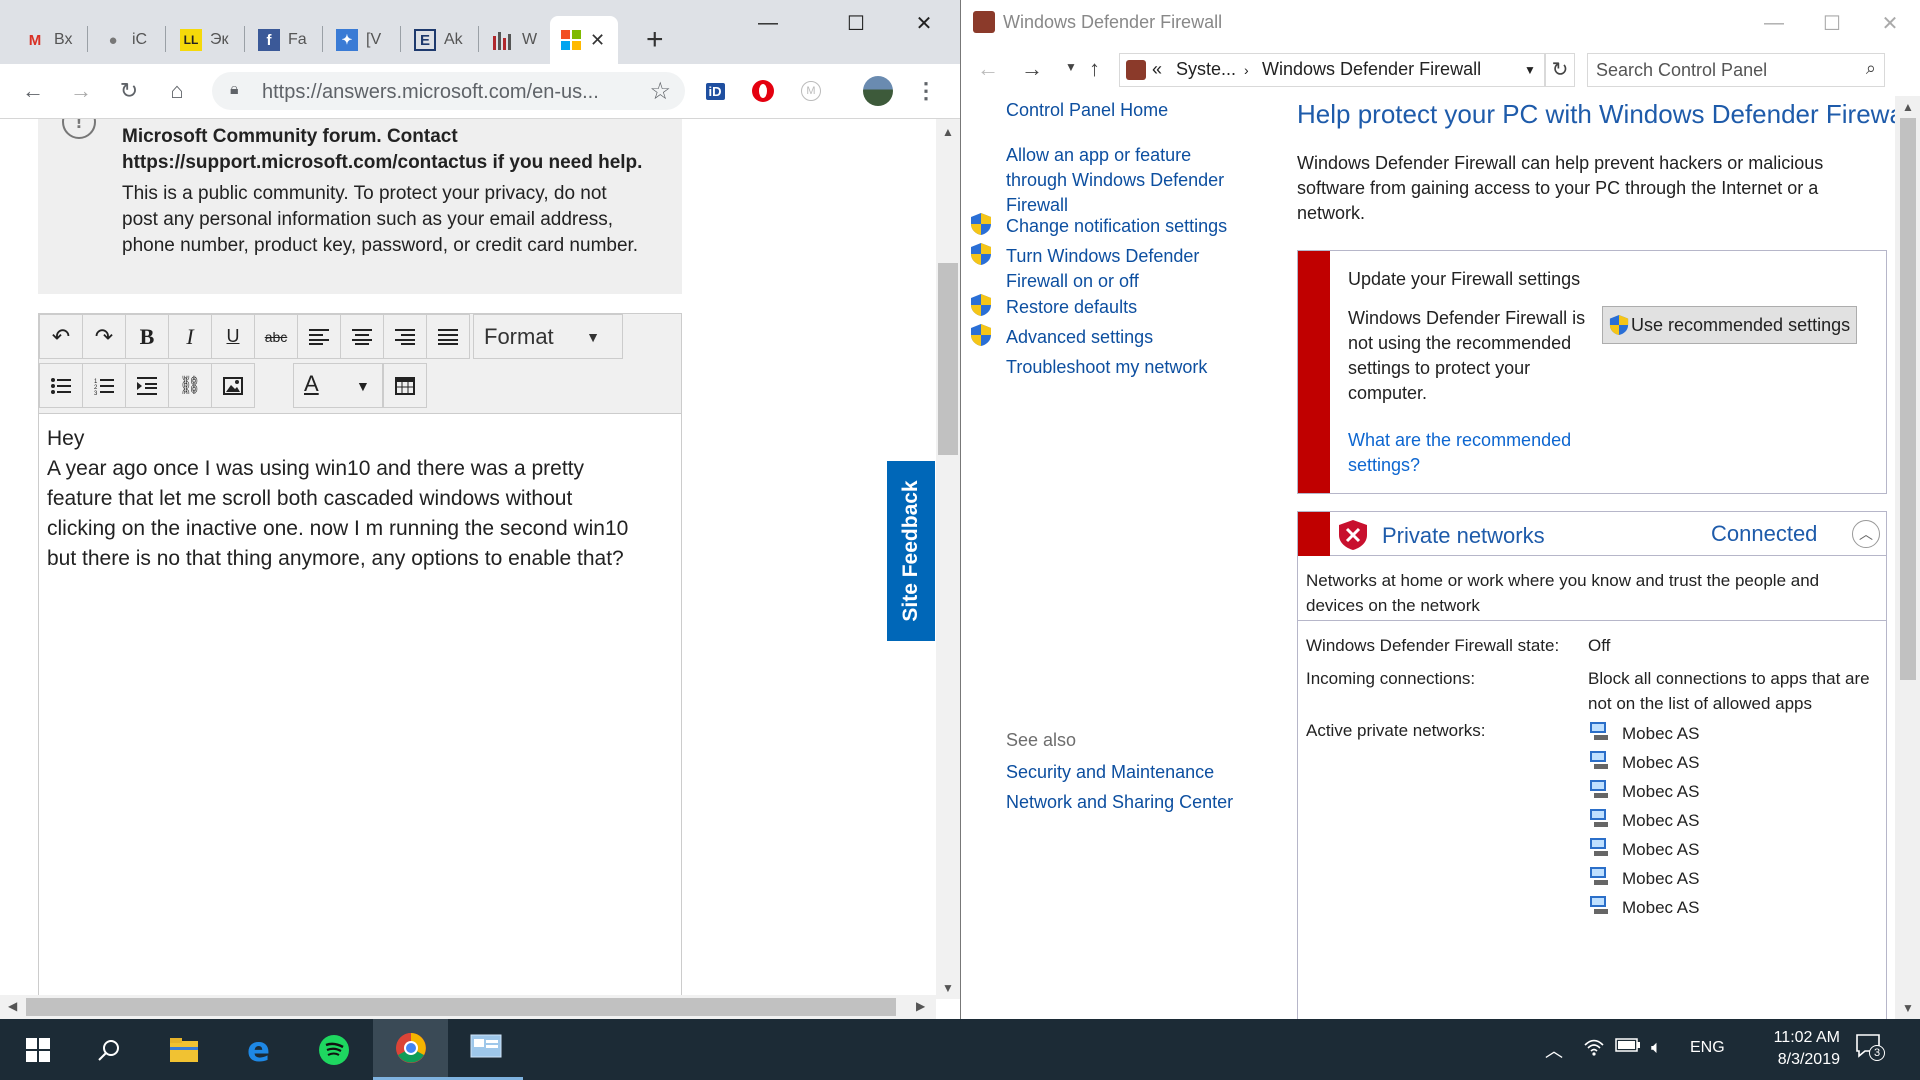 This screenshot has height=1080, width=1920. I want to click on bookmark-star-icon: ☆, so click(660, 91).